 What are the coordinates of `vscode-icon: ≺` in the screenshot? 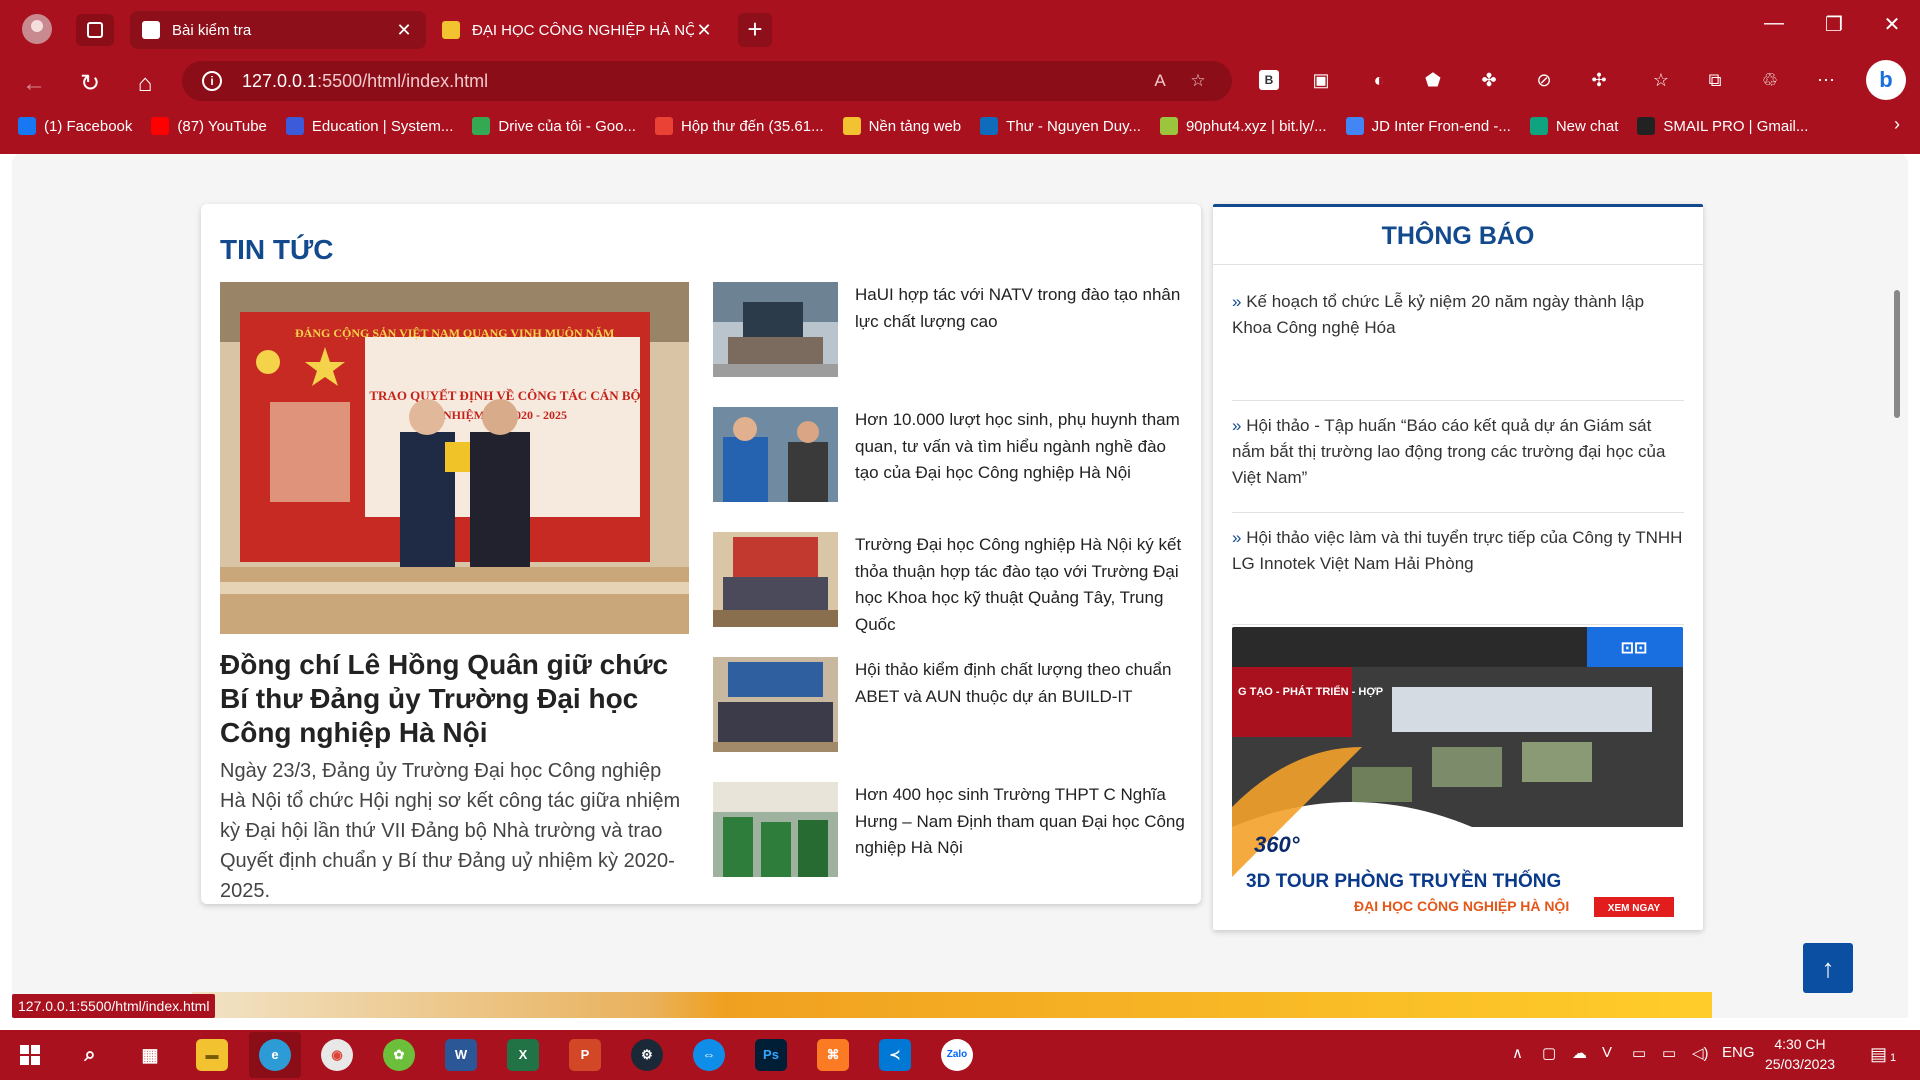 It's located at (895, 1055).